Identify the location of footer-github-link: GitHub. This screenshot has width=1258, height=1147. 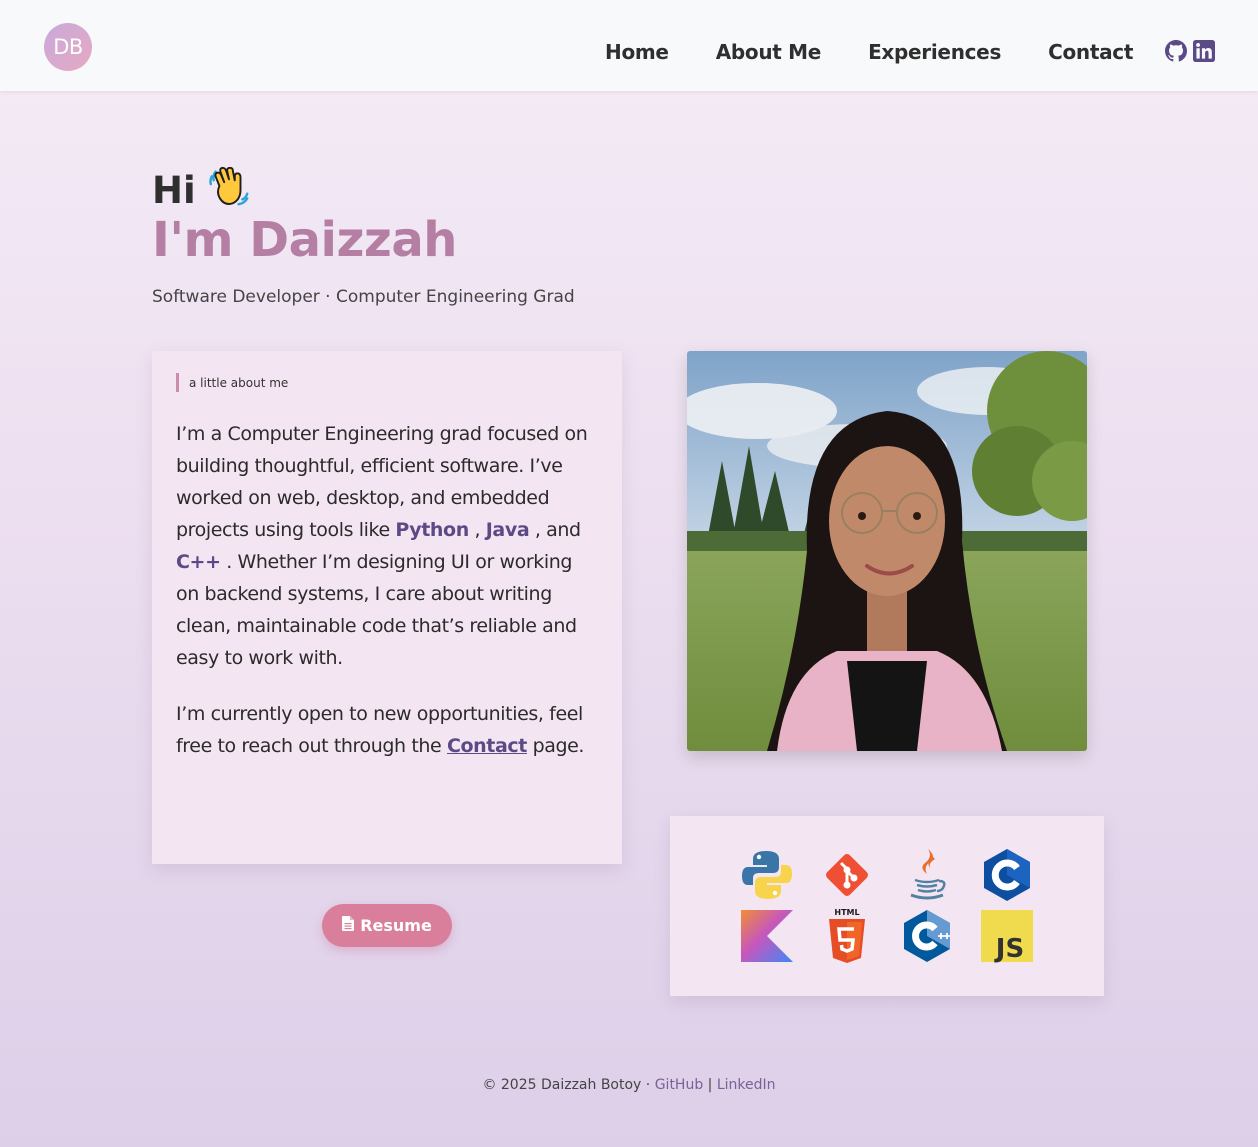
(679, 1085).